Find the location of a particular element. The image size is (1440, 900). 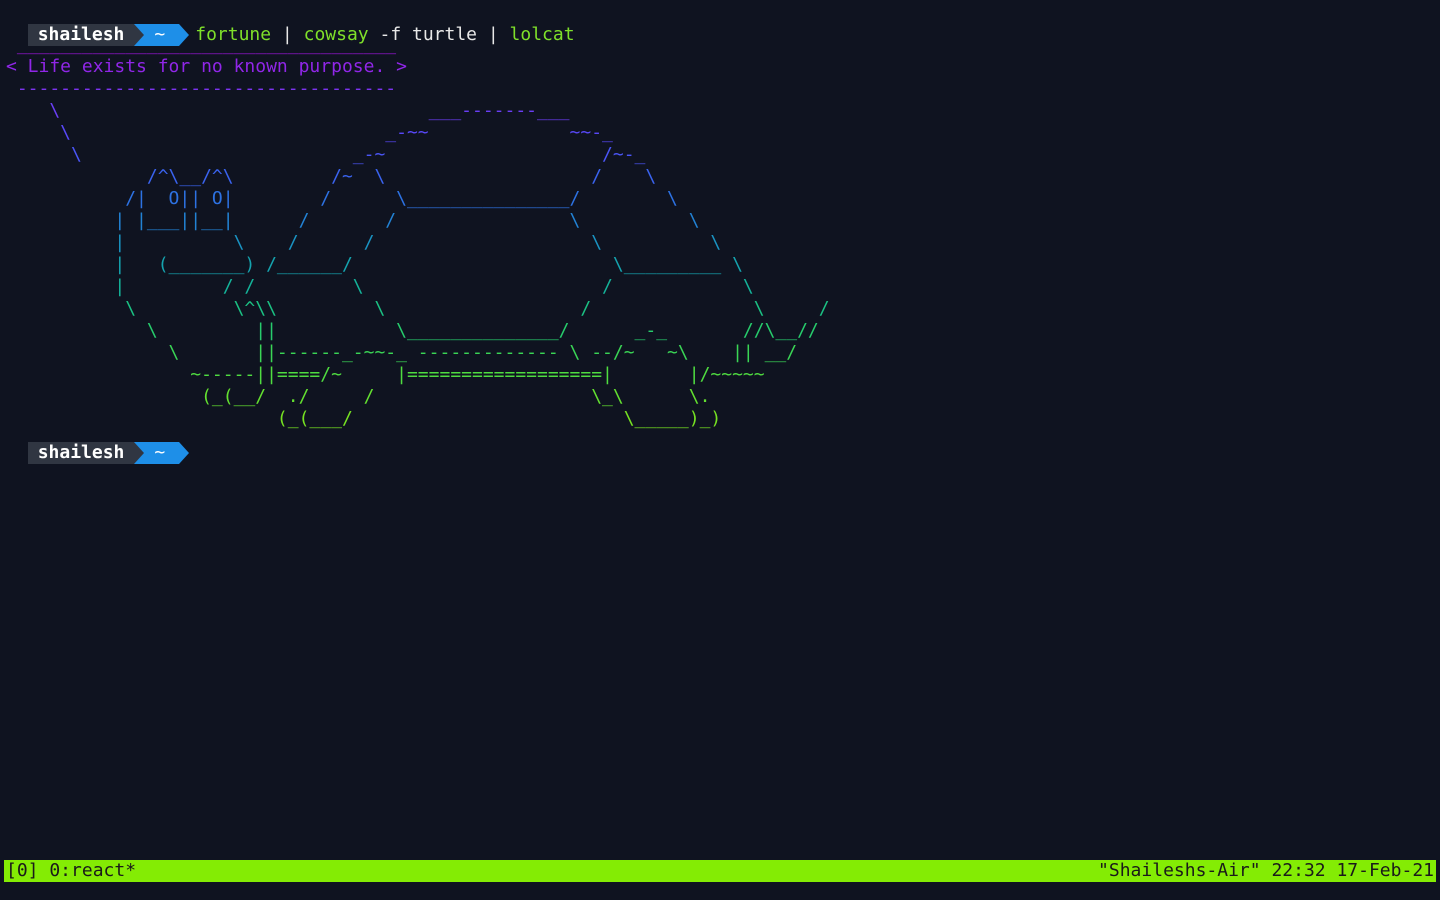

status-host-time: "Shaileshs-Air" 22:32 17-Feb-21 is located at coordinates (1266, 870).